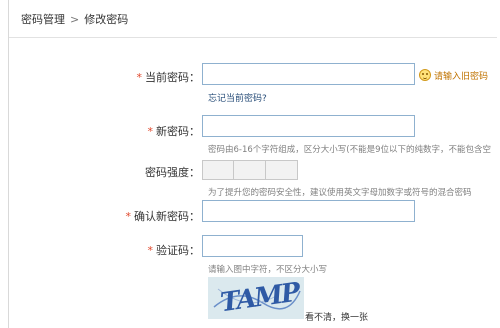 The width and height of the screenshot is (500, 328). Describe the element at coordinates (268, 270) in the screenshot. I see `captcha-hint: 请输入图中字符，不区分大小写` at that location.